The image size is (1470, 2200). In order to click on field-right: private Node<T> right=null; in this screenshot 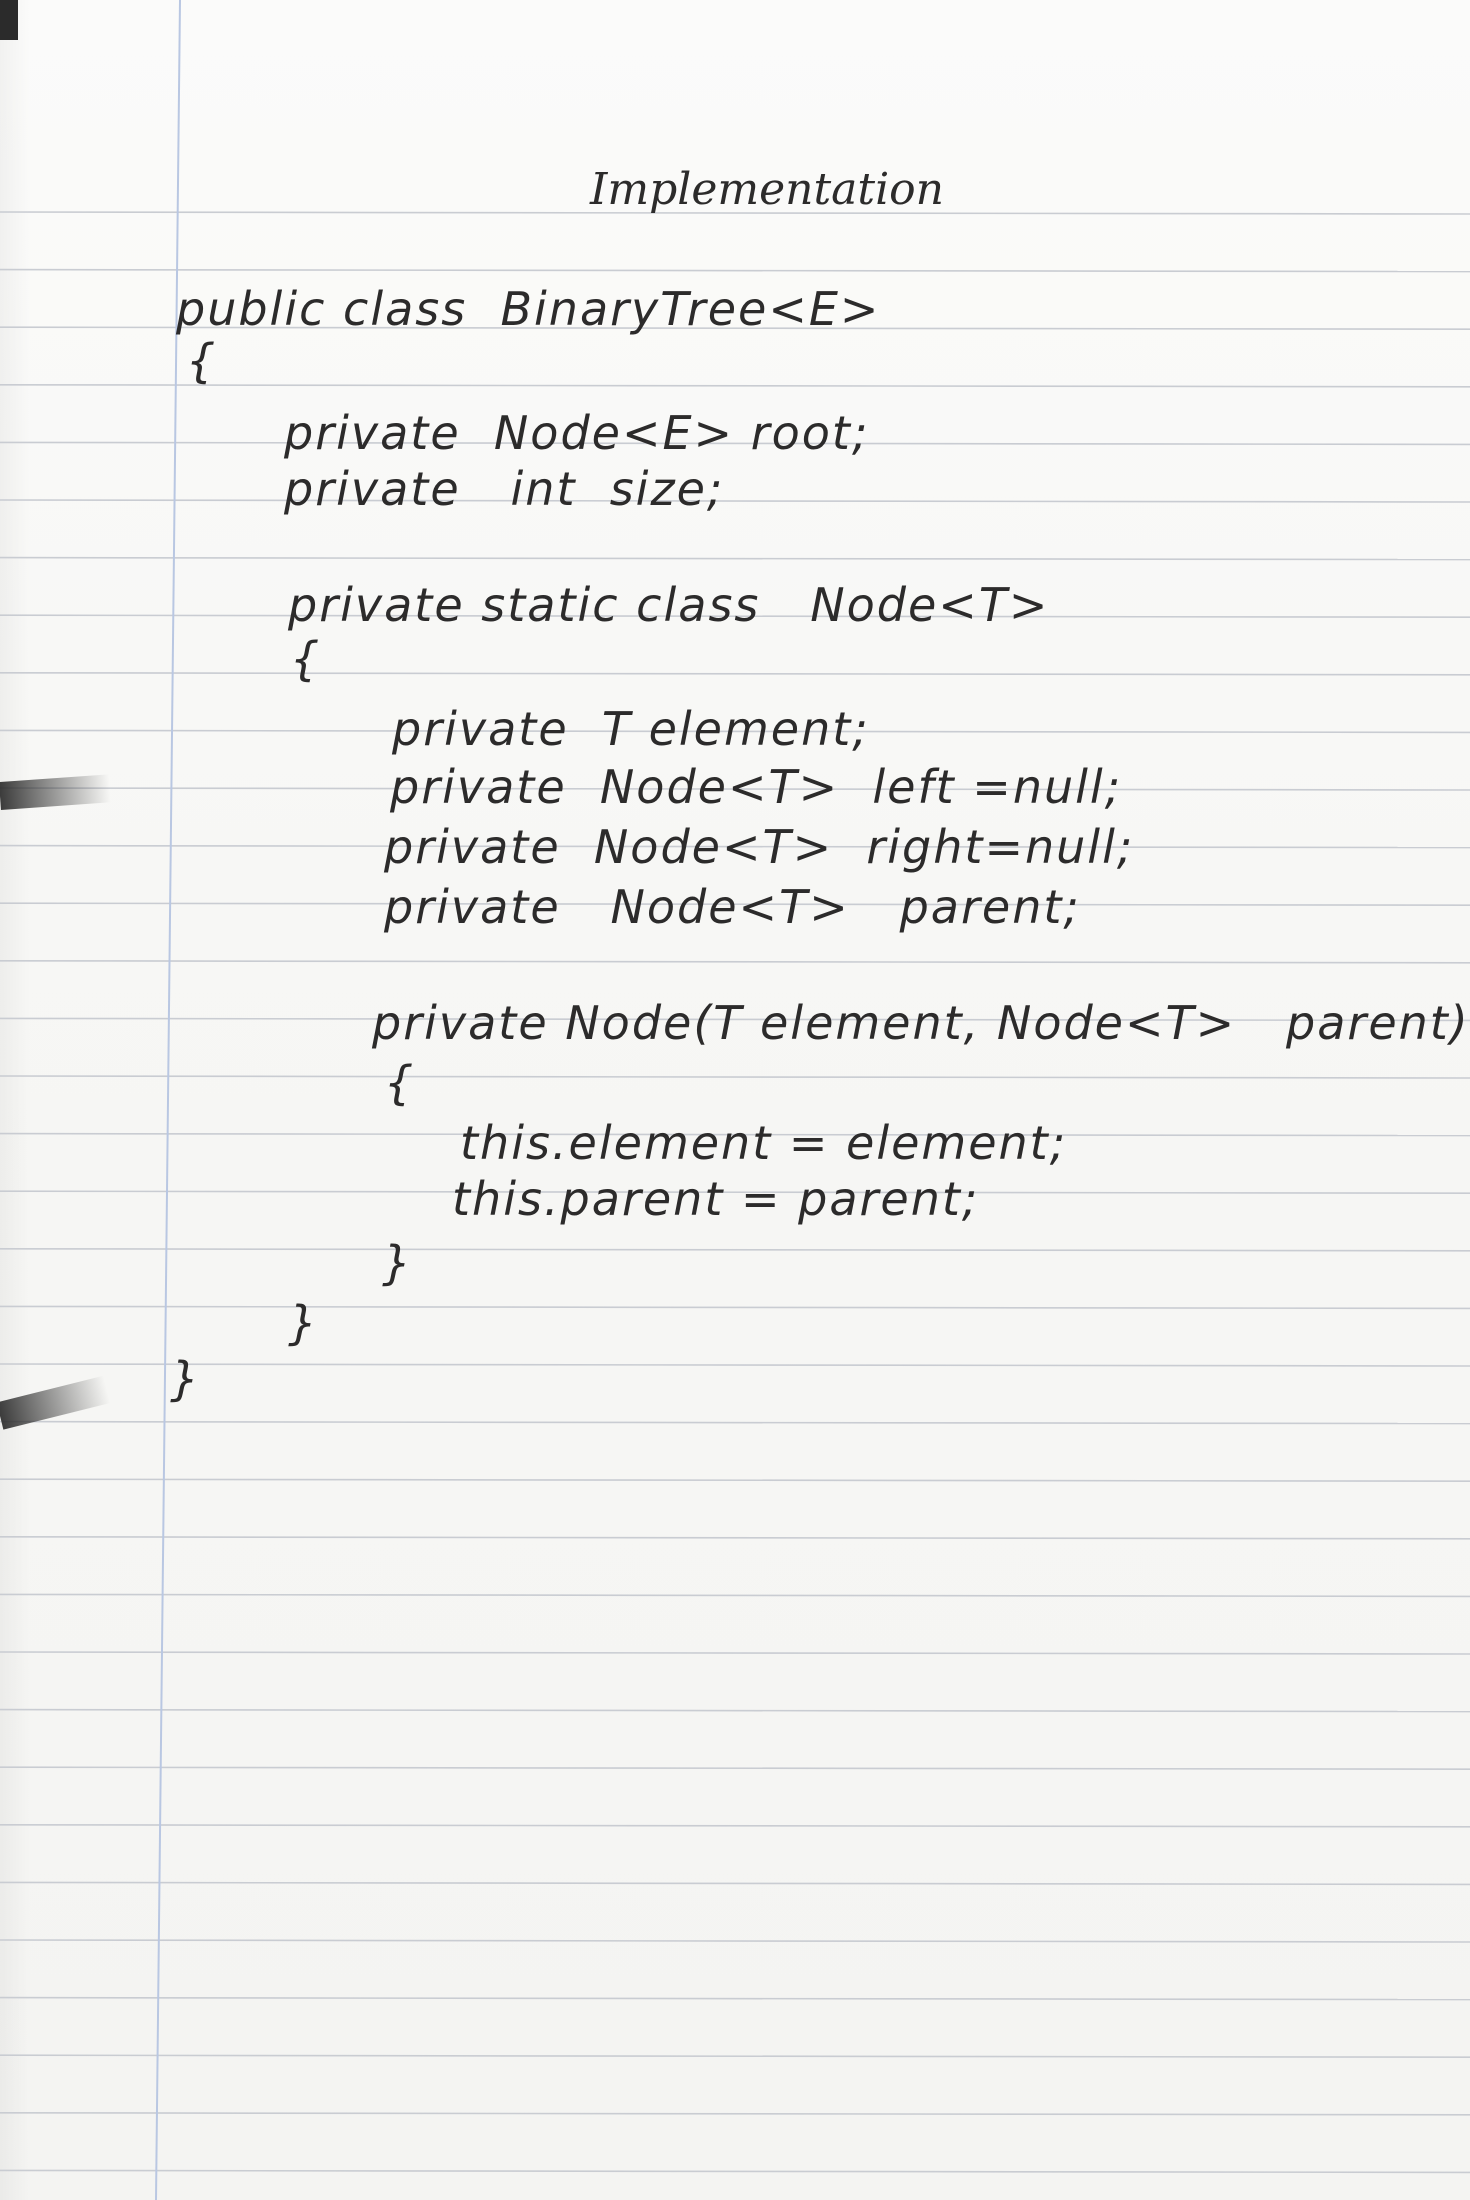, I will do `click(759, 847)`.